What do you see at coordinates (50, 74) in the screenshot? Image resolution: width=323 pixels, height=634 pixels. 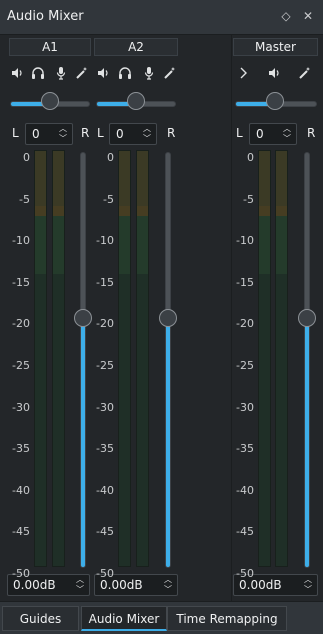 I see `channel-icons-a1` at bounding box center [50, 74].